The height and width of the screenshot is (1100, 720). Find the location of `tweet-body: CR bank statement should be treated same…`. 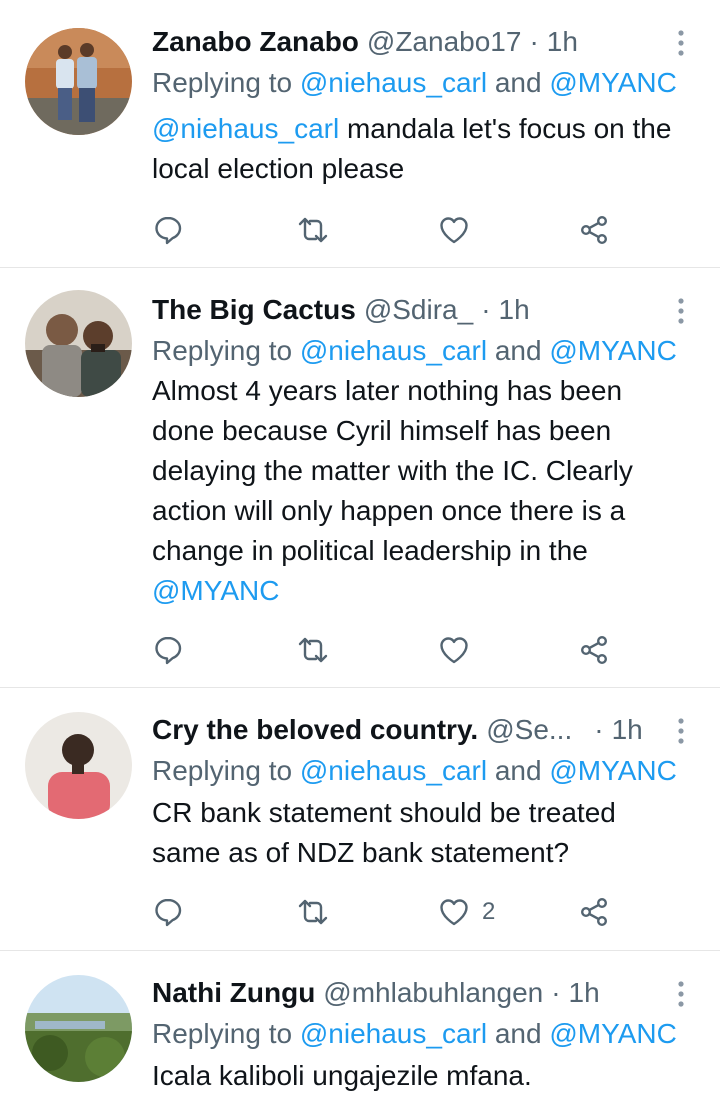

tweet-body: CR bank statement should be treated same… is located at coordinates (384, 832).